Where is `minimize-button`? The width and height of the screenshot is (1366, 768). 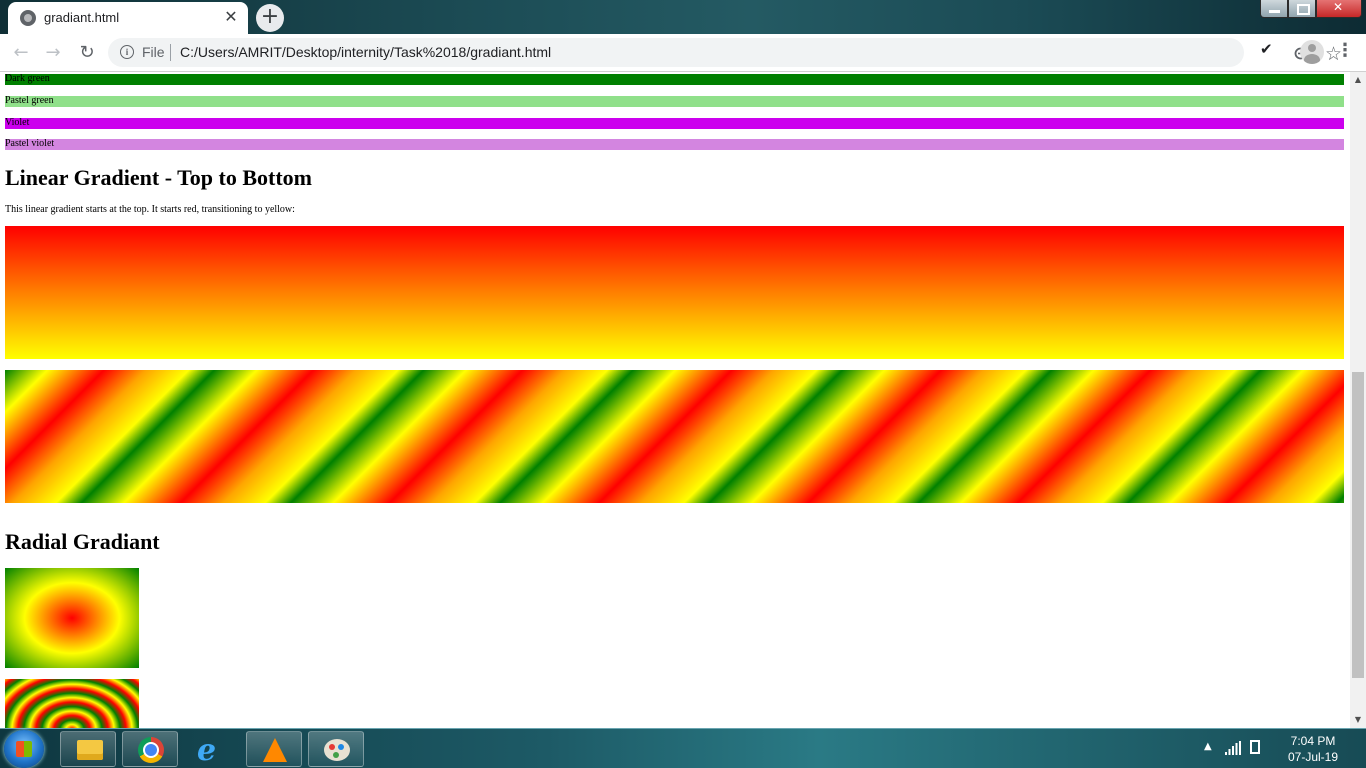
minimize-button is located at coordinates (1274, 9).